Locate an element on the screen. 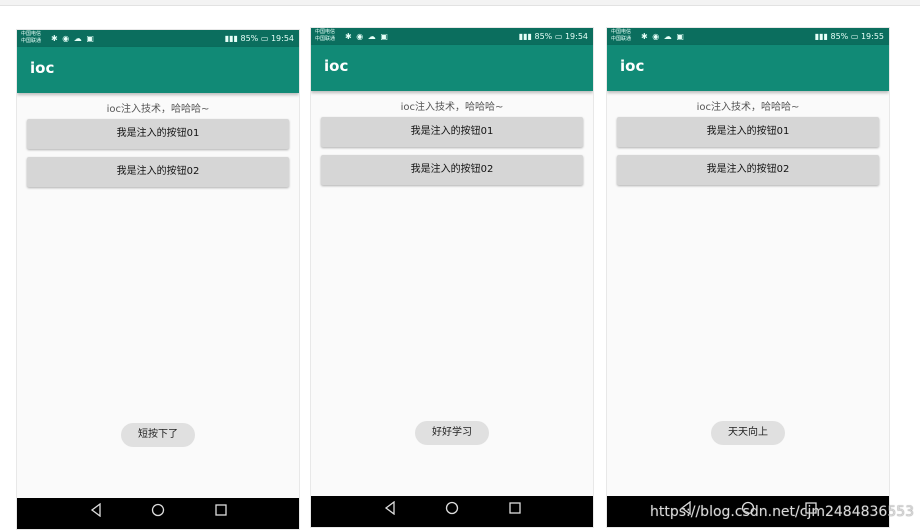 Image resolution: width=920 pixels, height=532 pixels. status-right: ▮▮▮ 85% ▭ 19:55 is located at coordinates (849, 36).